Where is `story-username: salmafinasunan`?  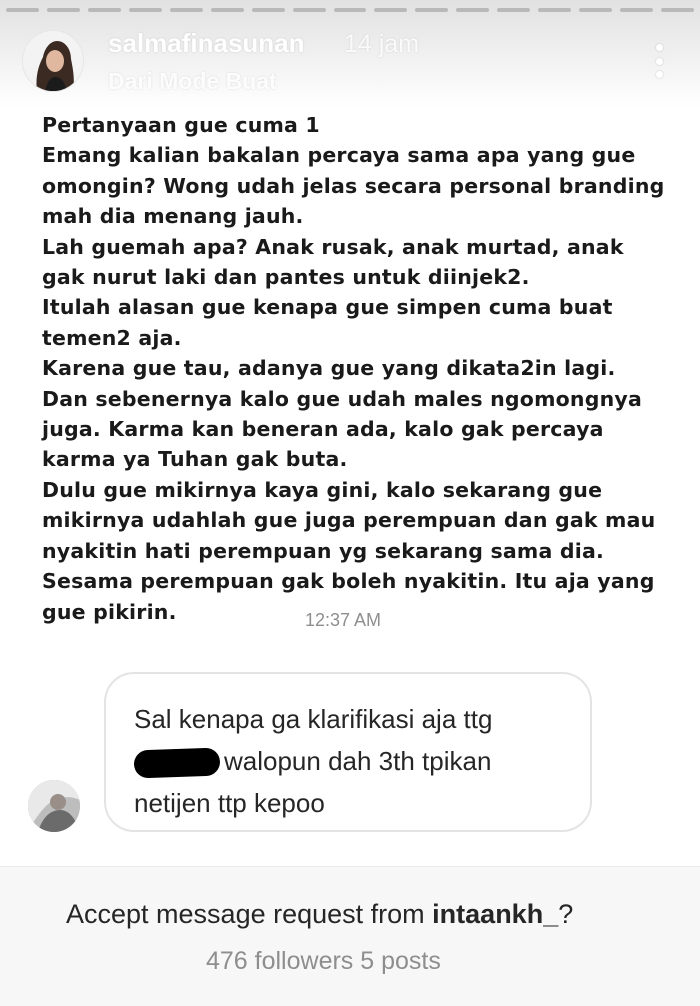 story-username: salmafinasunan is located at coordinates (206, 43).